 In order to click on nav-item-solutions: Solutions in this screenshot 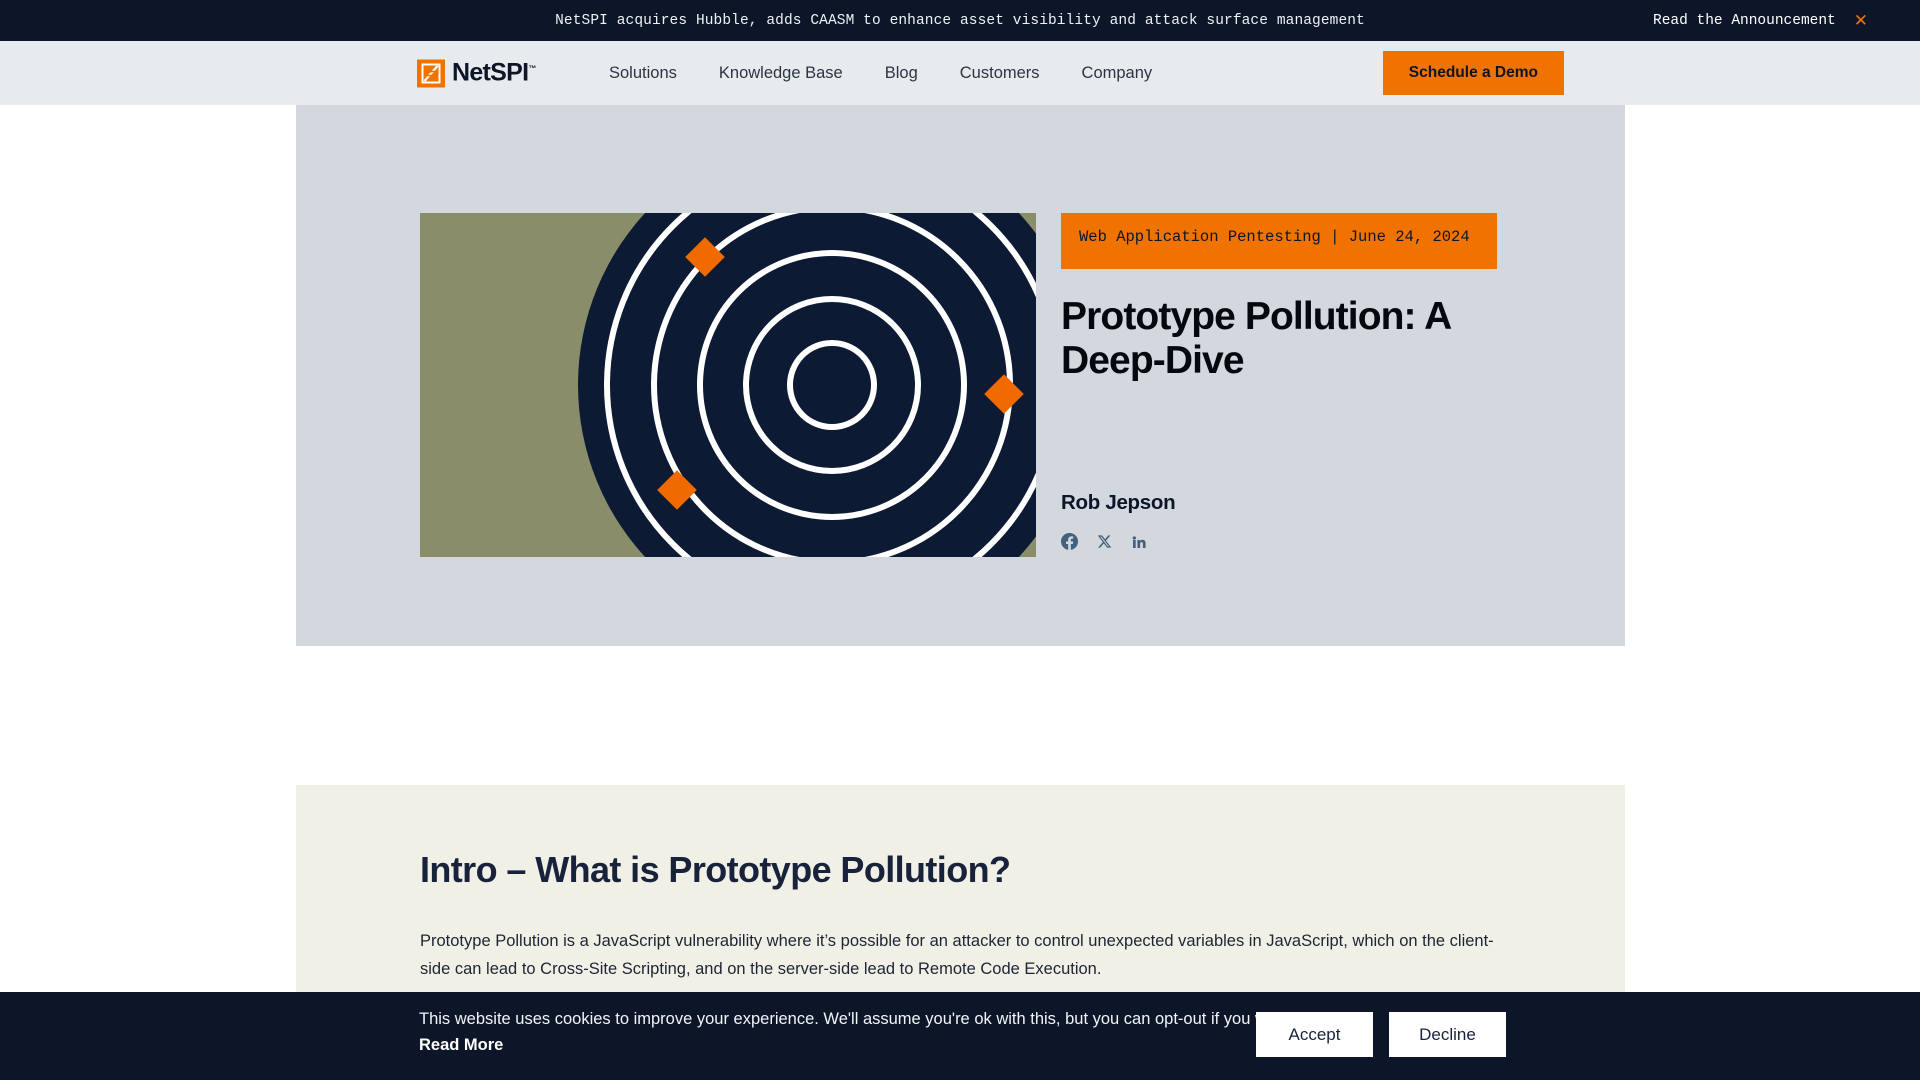, I will do `click(643, 73)`.